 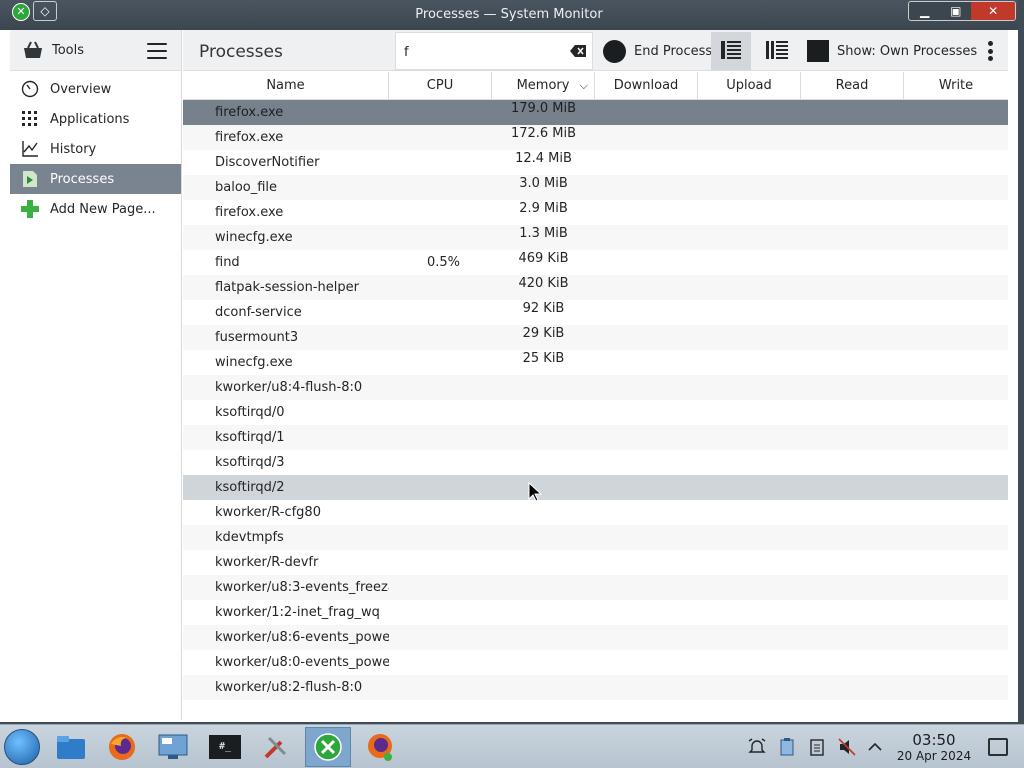 I want to click on table-row: dconf-service 92 KiB, so click(x=595, y=312).